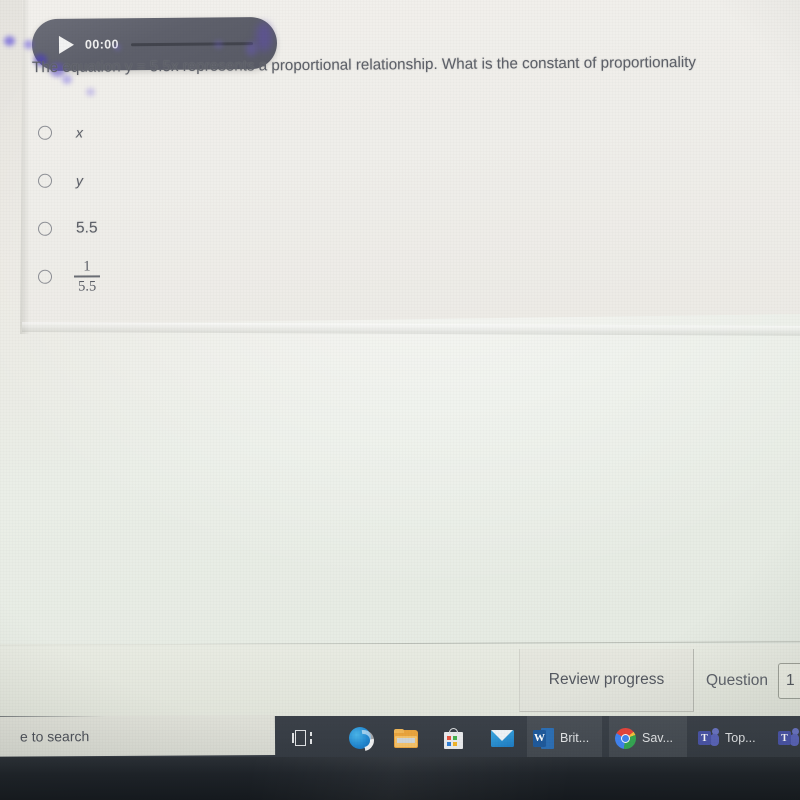  What do you see at coordinates (45, 276) in the screenshot?
I see `radio-button-d` at bounding box center [45, 276].